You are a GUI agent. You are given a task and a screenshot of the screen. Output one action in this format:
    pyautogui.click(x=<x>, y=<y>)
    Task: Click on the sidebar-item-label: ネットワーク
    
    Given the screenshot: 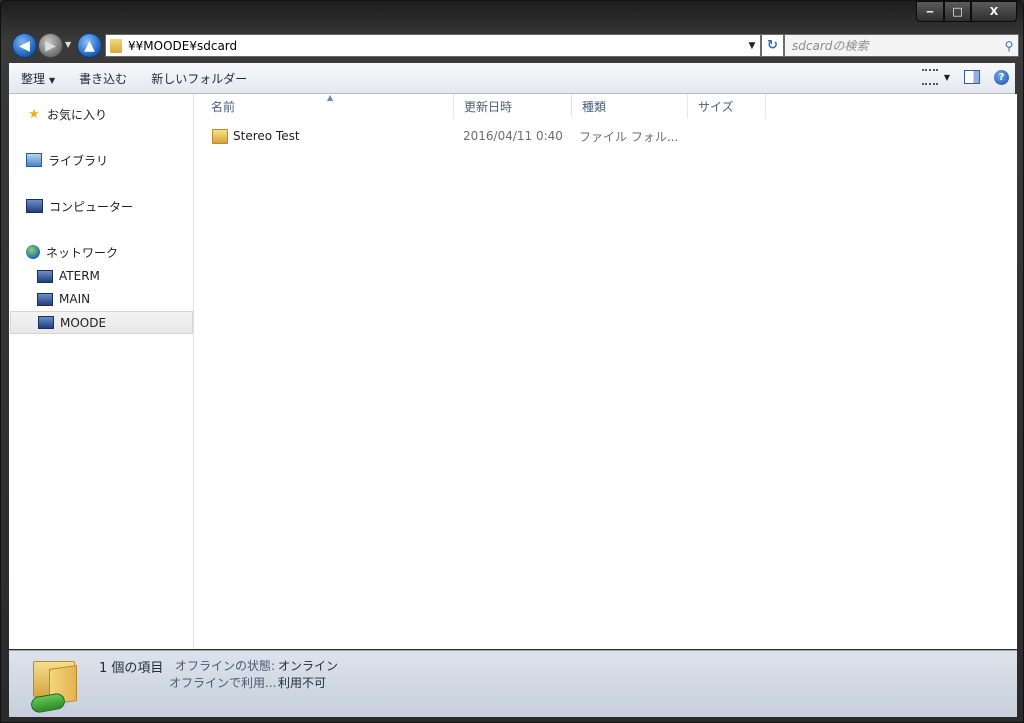 What is the action you would take?
    pyautogui.click(x=82, y=252)
    